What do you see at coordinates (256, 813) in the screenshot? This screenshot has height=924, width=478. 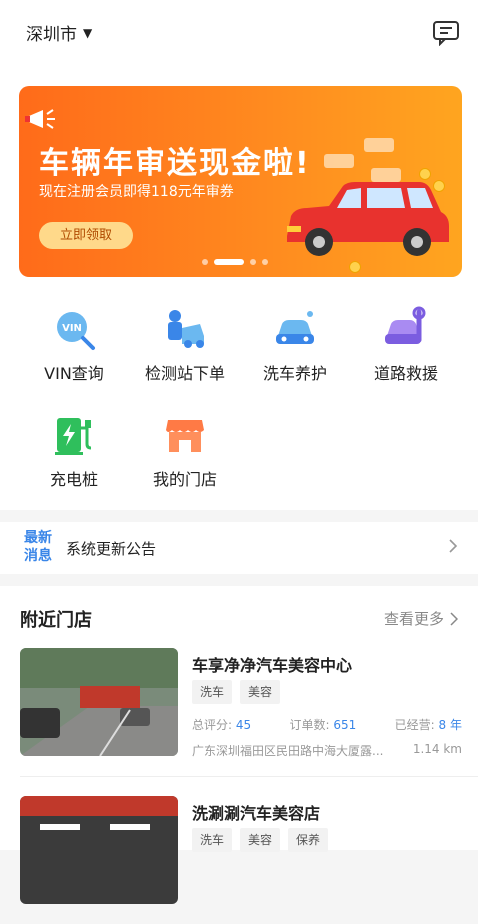 I see `store-name: 洗涮涮汽车美容店` at bounding box center [256, 813].